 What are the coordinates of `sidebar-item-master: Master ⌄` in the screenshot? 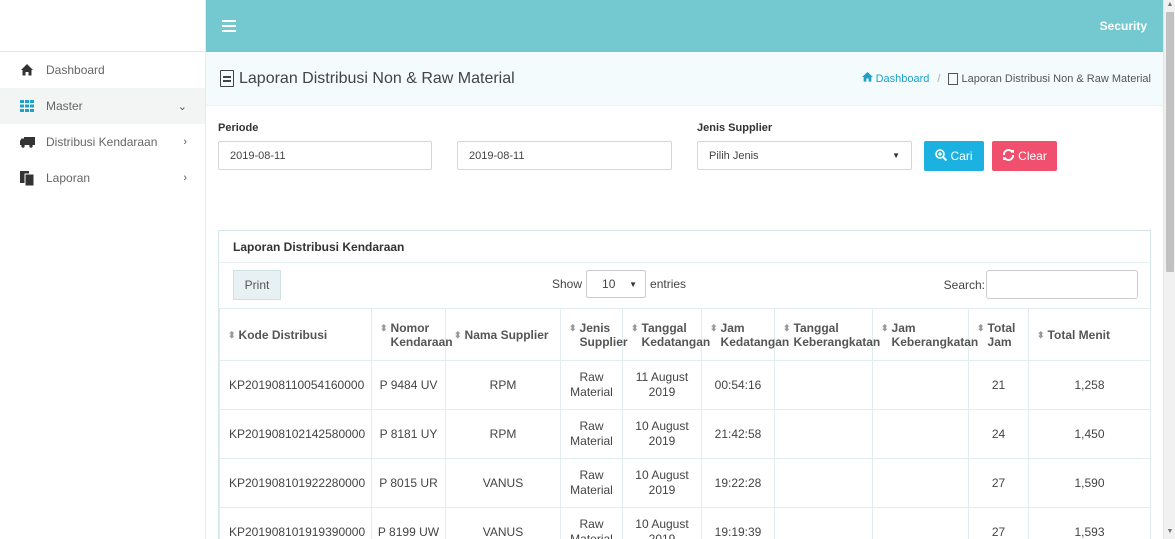 It's located at (102, 106).